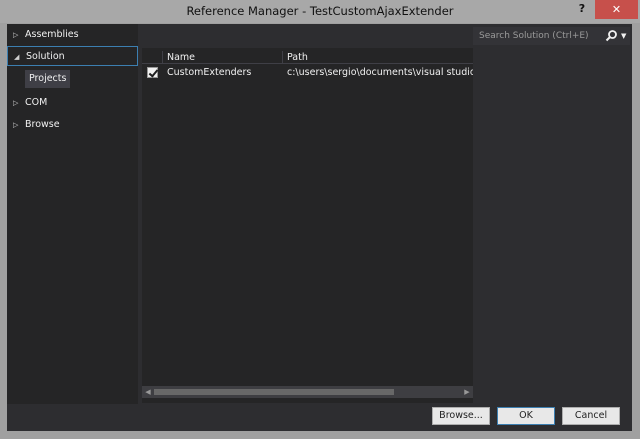 The height and width of the screenshot is (439, 640). Describe the element at coordinates (467, 392) in the screenshot. I see `scroll-right-icon: ▶` at that location.